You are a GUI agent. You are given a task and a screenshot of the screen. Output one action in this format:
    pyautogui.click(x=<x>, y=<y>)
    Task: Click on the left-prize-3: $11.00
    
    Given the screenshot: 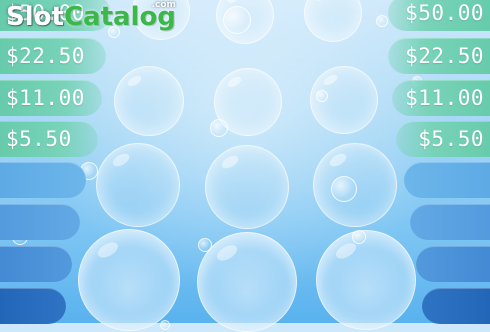 What is the action you would take?
    pyautogui.click(x=51, y=98)
    